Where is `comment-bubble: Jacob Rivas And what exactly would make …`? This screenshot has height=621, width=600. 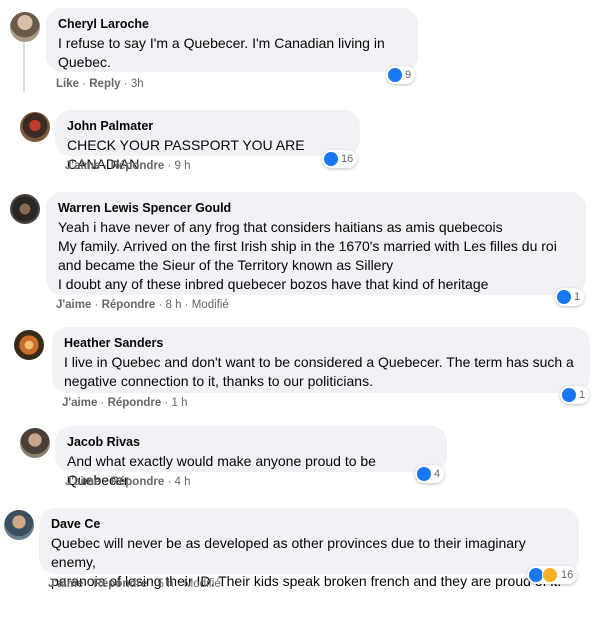
comment-bubble: Jacob Rivas And what exactly would make … is located at coordinates (251, 457).